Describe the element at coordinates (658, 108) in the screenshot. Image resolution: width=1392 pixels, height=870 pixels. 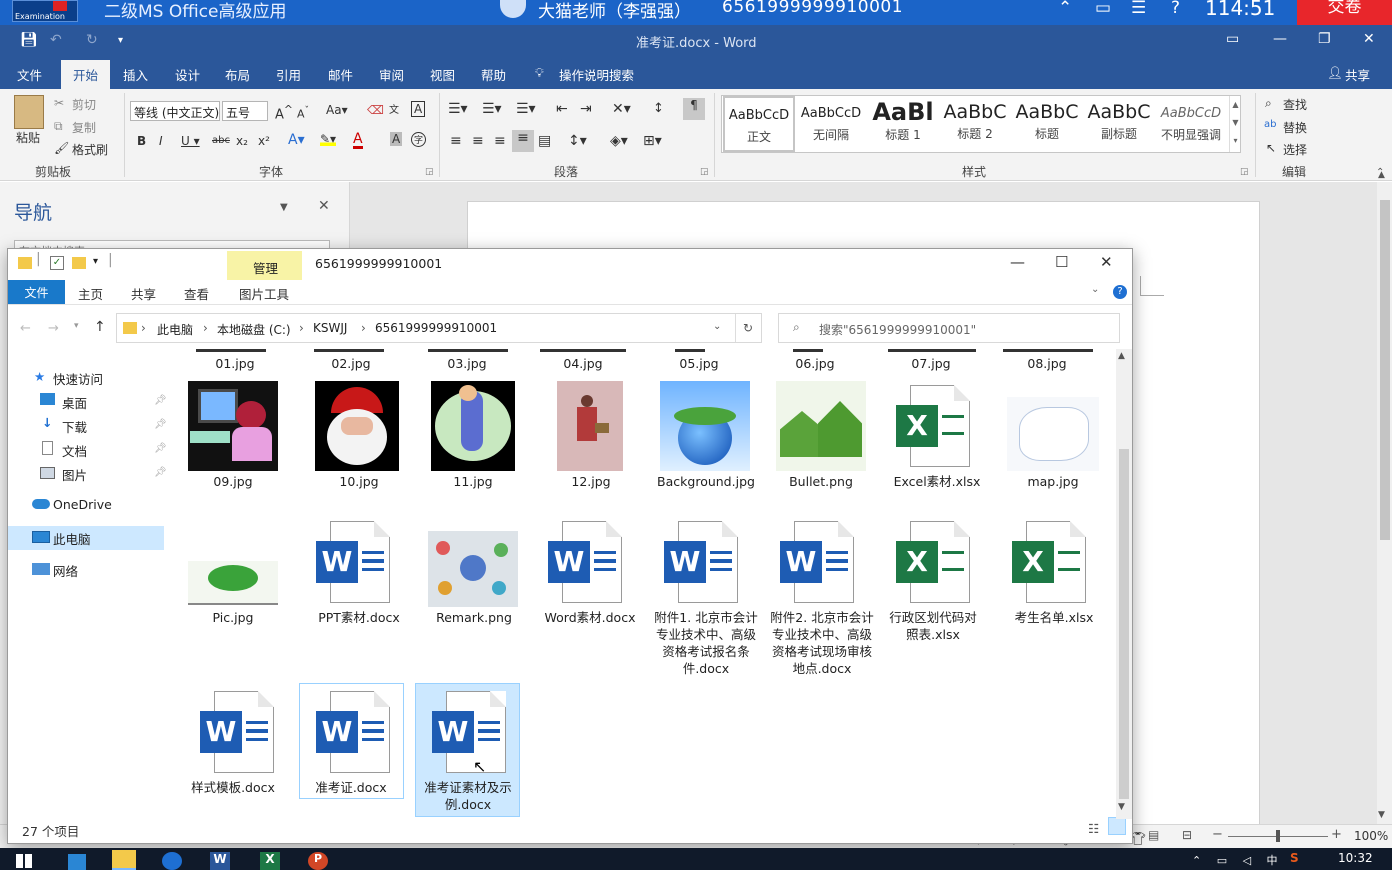
I see `sort-icon: ↕` at that location.